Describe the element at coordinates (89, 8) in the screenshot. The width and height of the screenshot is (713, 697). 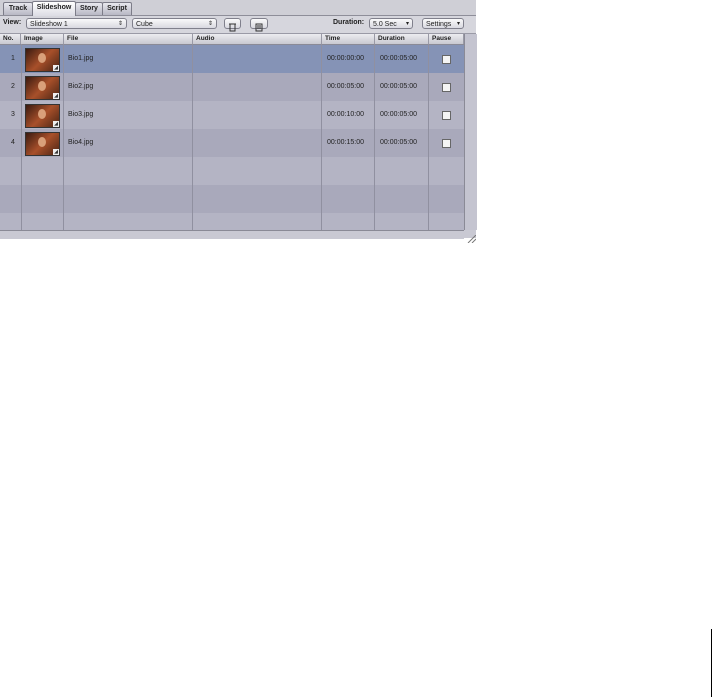
I see `tab-story: Story` at that location.